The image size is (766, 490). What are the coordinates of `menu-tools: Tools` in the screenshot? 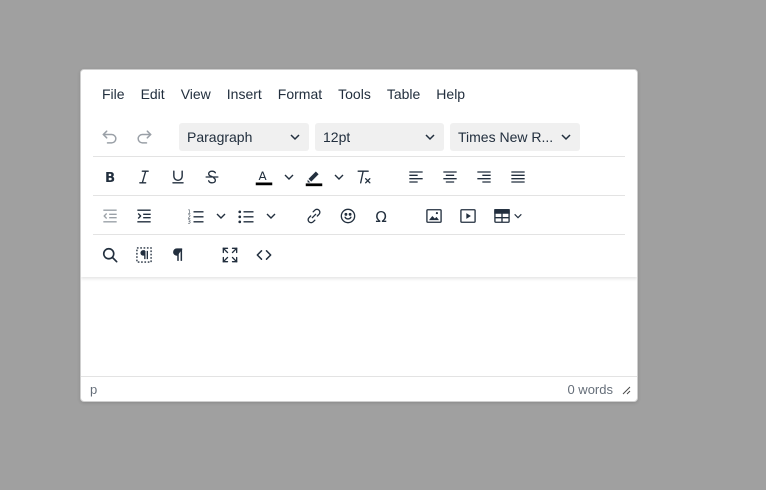 It's located at (354, 94).